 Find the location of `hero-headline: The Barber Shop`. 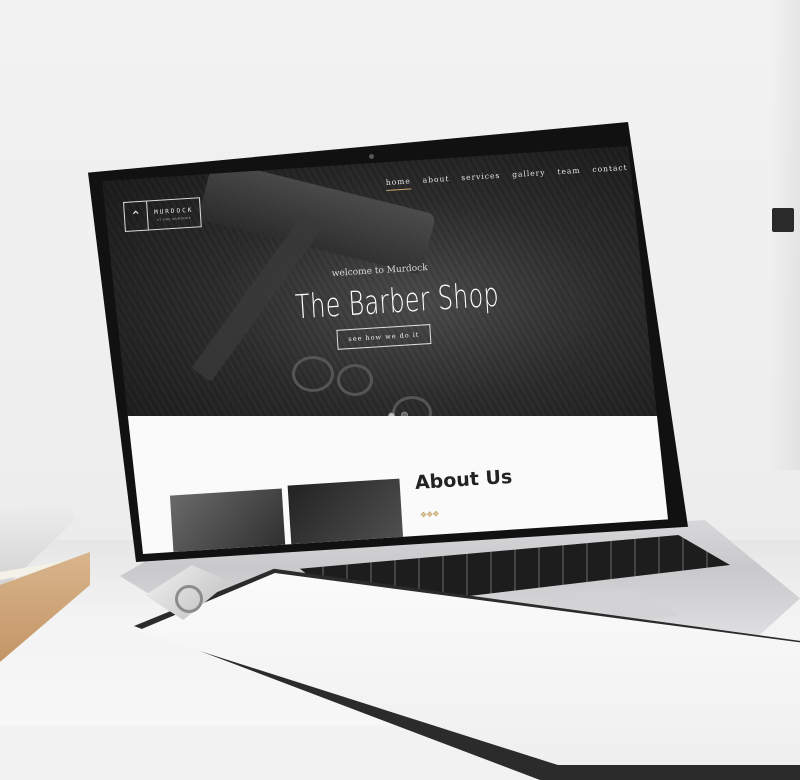

hero-headline: The Barber Shop is located at coordinates (397, 300).